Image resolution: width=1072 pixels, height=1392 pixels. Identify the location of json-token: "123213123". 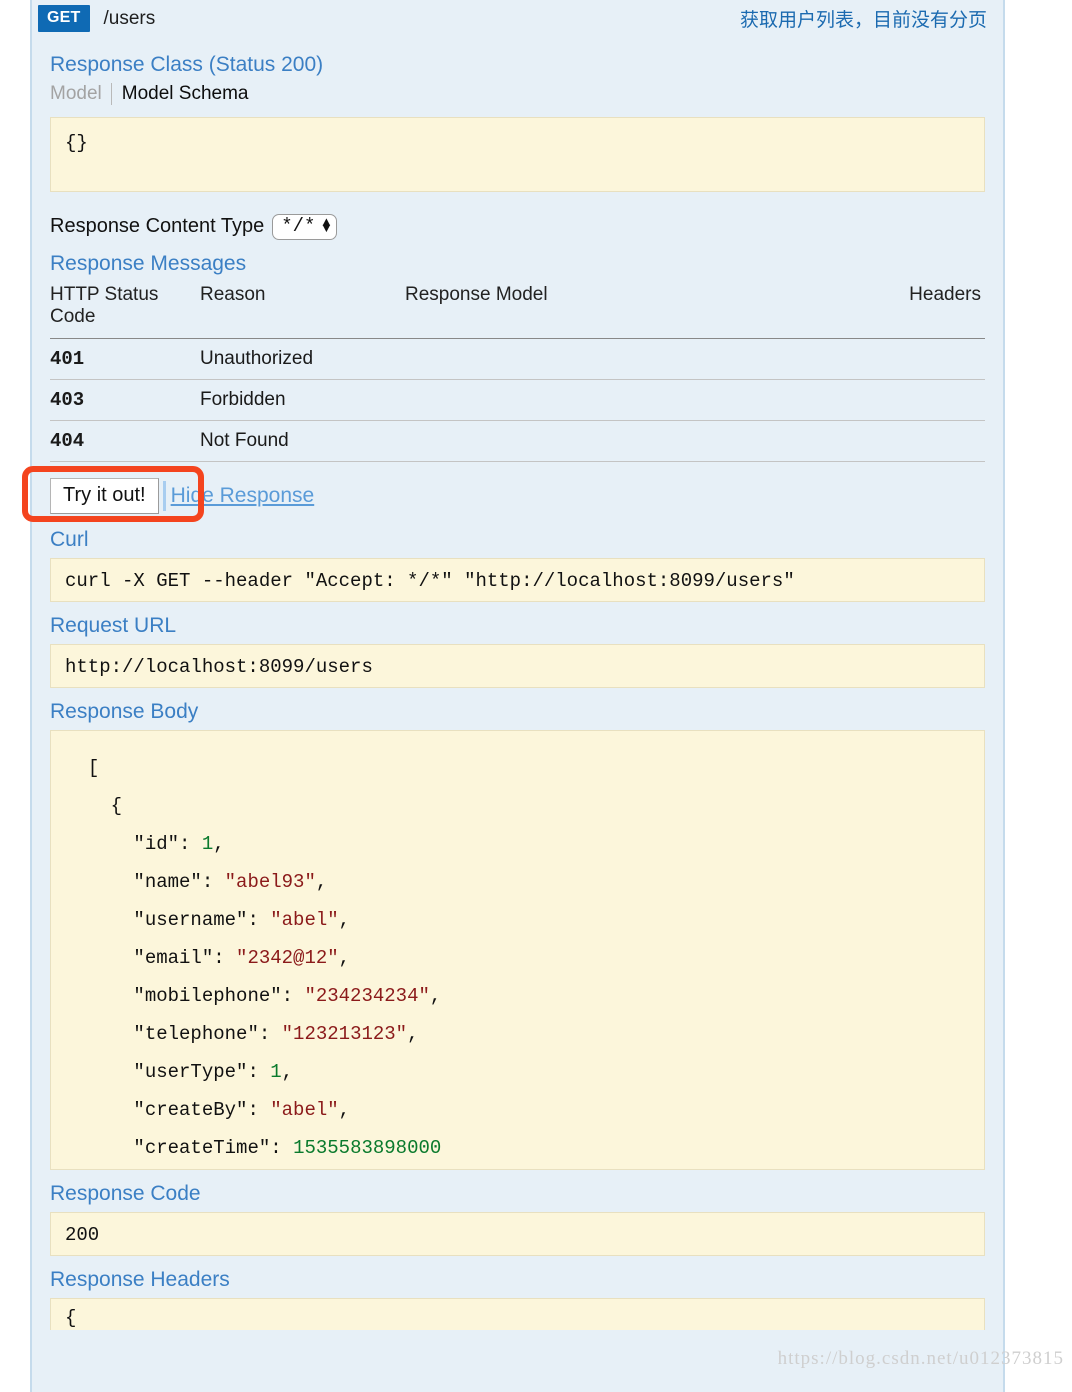
(344, 1033).